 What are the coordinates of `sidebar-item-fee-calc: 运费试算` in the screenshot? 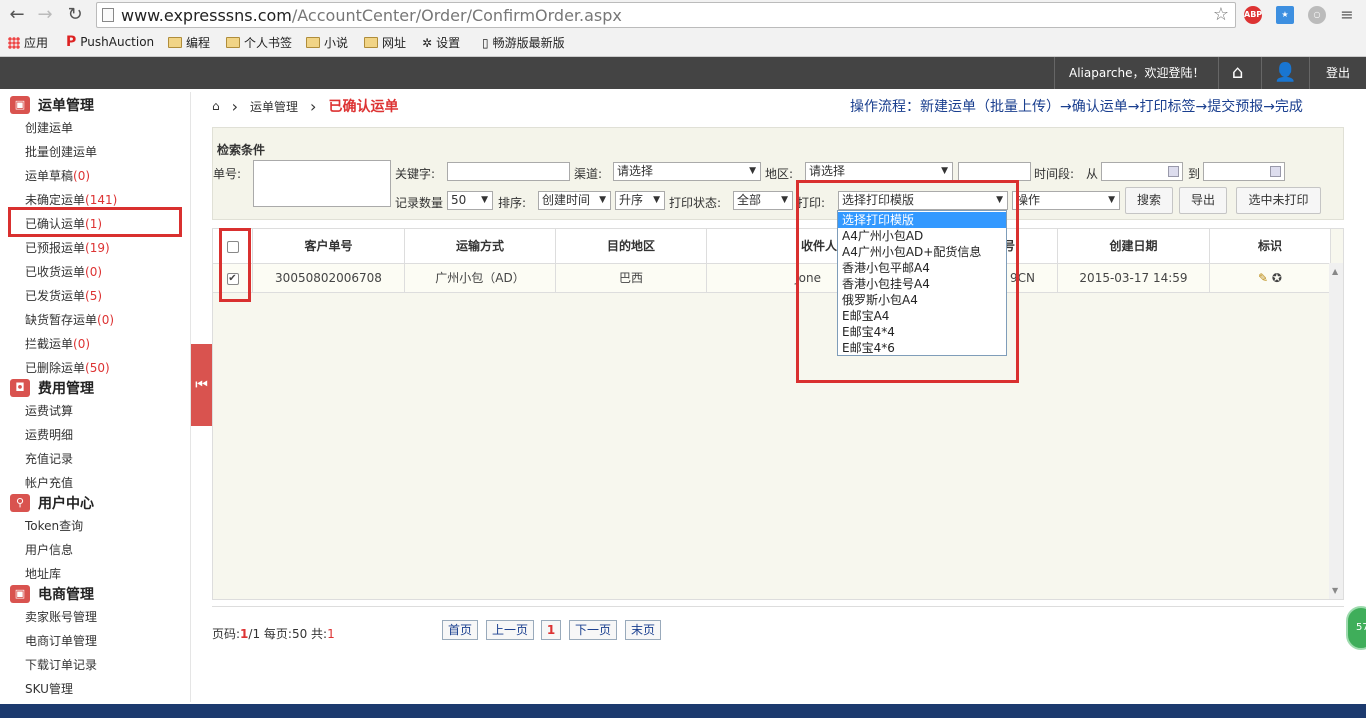 It's located at (49, 410).